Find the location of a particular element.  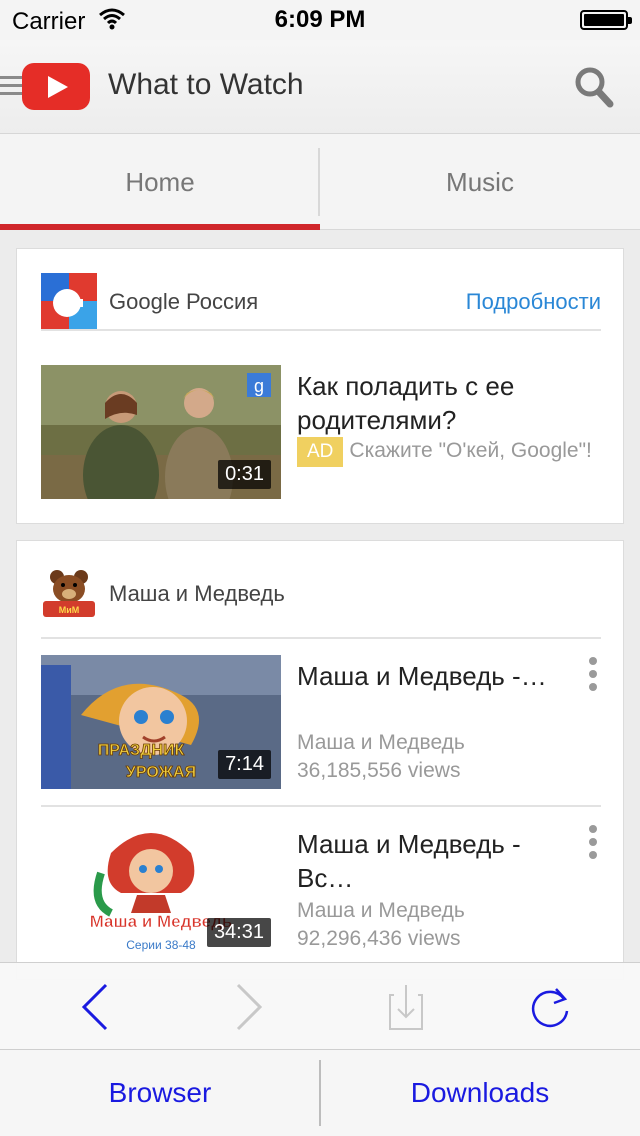

status-time: 6:09 PM is located at coordinates (320, 19).